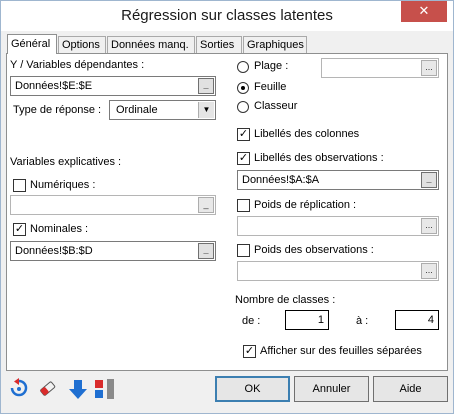 Image resolution: width=454 pixels, height=414 pixels. I want to click on sheet-radio-label: Feuille, so click(270, 87).